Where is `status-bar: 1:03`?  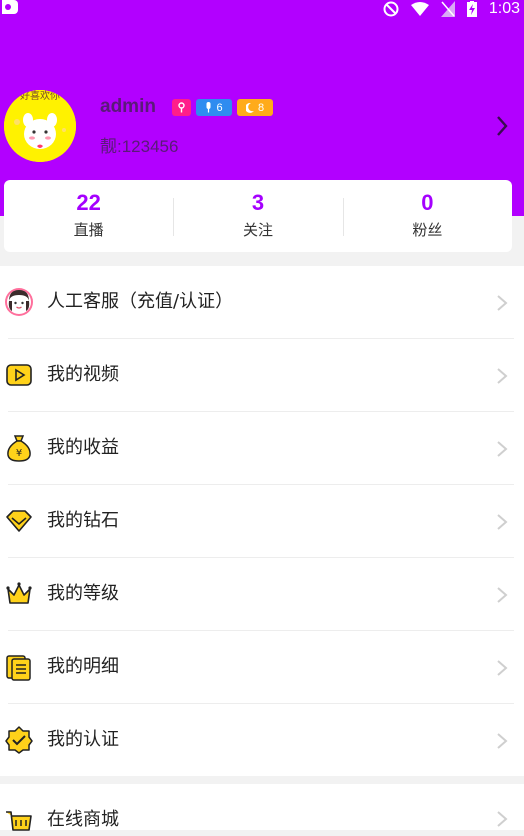
status-bar: 1:03 is located at coordinates (262, 9).